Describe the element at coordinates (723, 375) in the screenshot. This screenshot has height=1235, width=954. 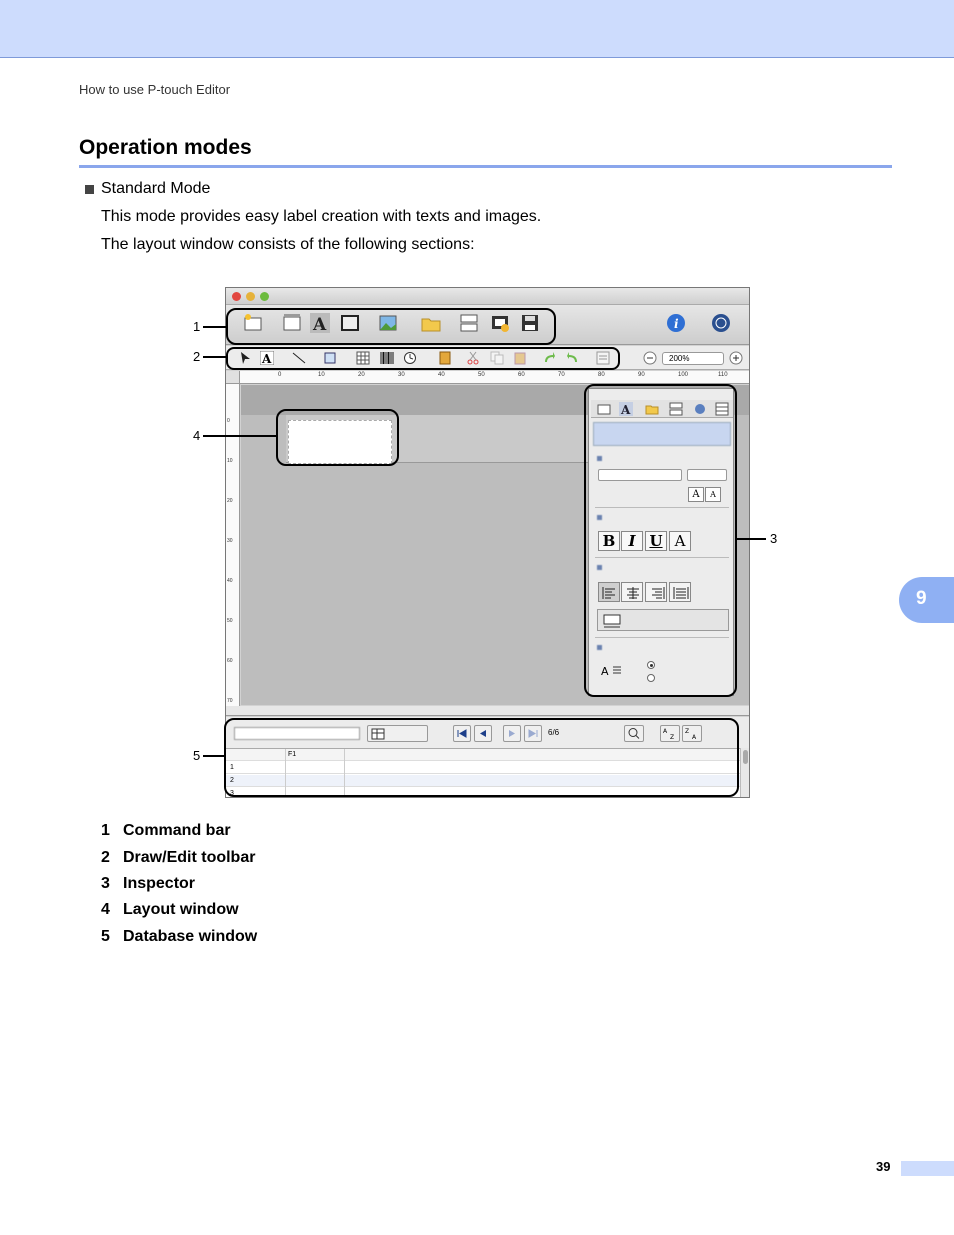
I see `ruler-top-label: 110` at that location.